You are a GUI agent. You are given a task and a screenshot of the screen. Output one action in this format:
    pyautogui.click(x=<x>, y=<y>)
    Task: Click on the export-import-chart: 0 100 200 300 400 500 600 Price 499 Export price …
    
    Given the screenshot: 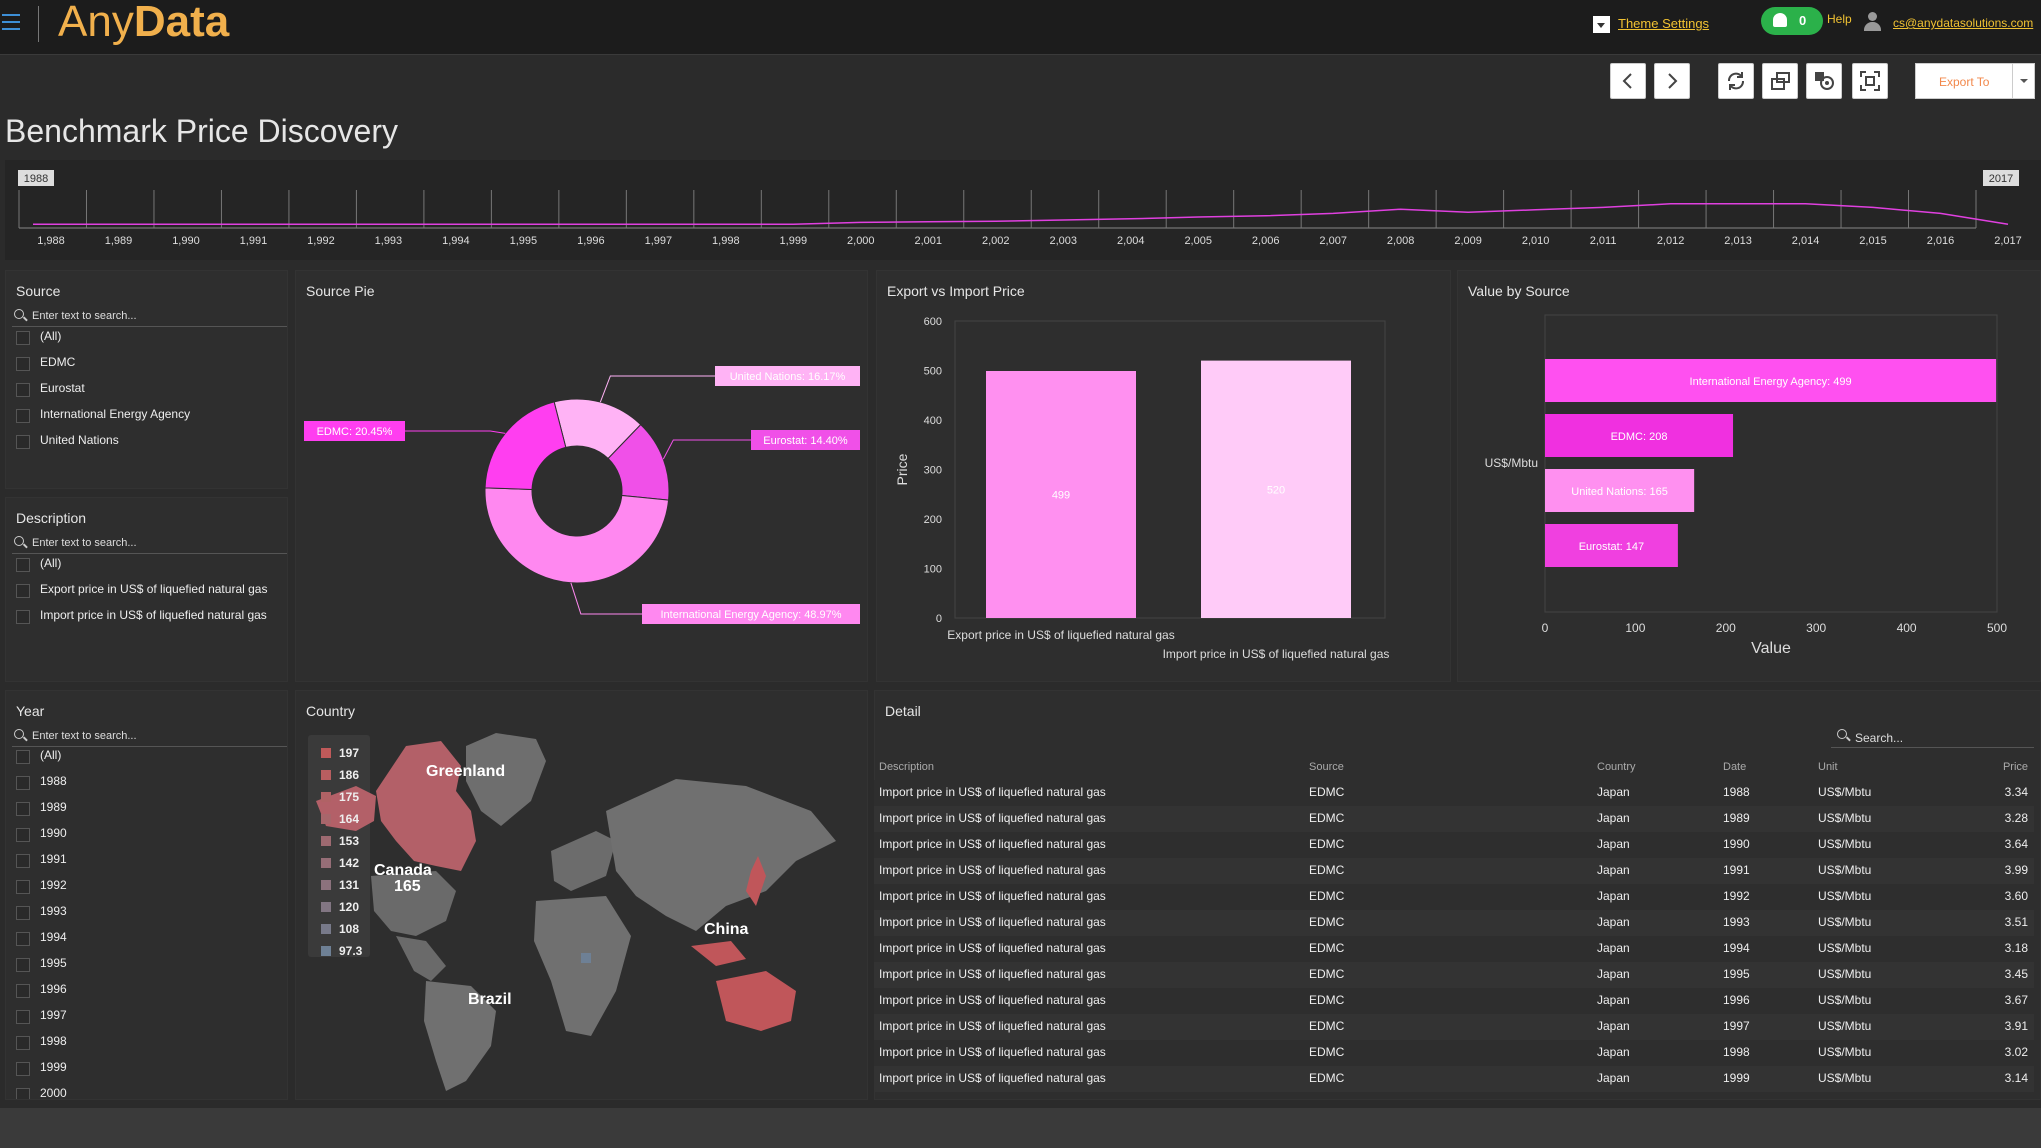 What is the action you would take?
    pyautogui.click(x=1164, y=477)
    